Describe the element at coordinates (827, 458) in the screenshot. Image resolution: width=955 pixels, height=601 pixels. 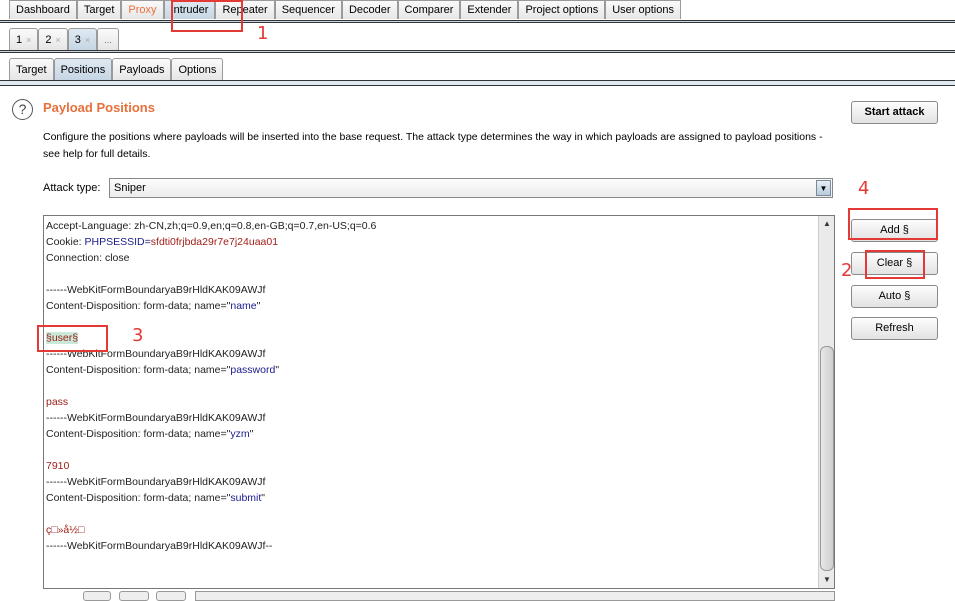
I see `scrollbar-thumb` at that location.